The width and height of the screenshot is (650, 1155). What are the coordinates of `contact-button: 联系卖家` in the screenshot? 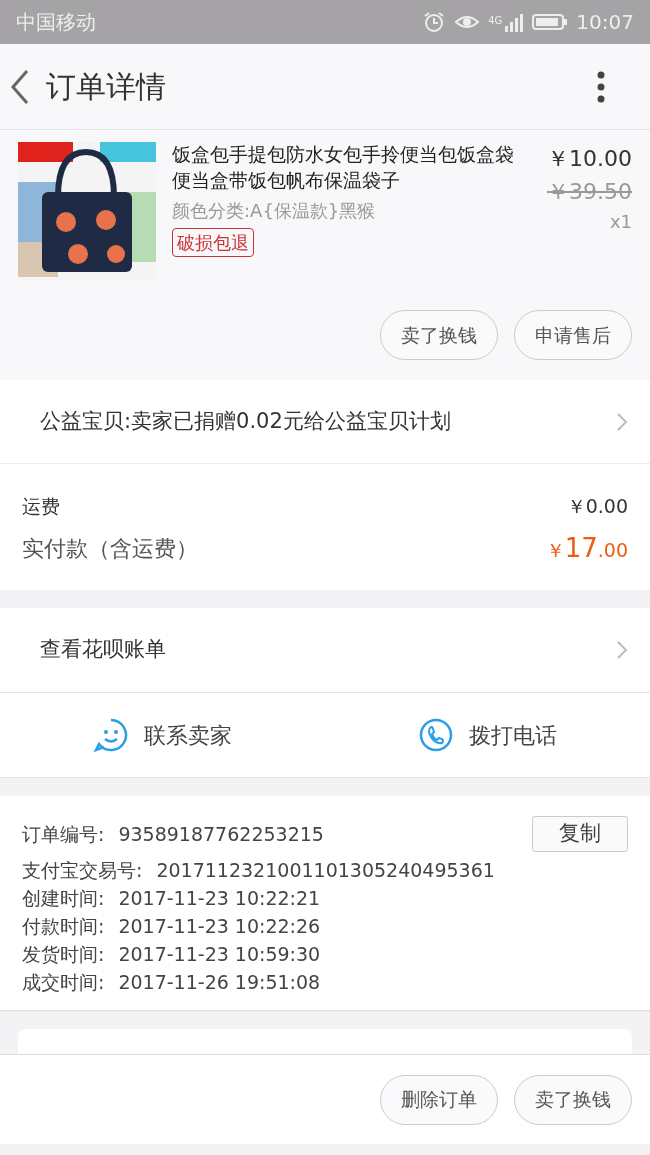 It's located at (162, 735).